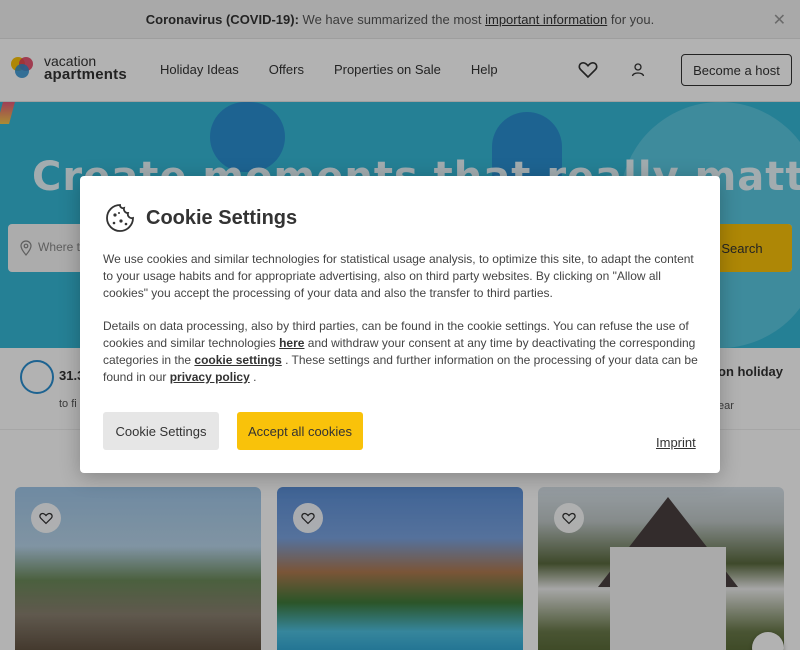  What do you see at coordinates (253, 377) in the screenshot?
I see `para2-text-d: .` at bounding box center [253, 377].